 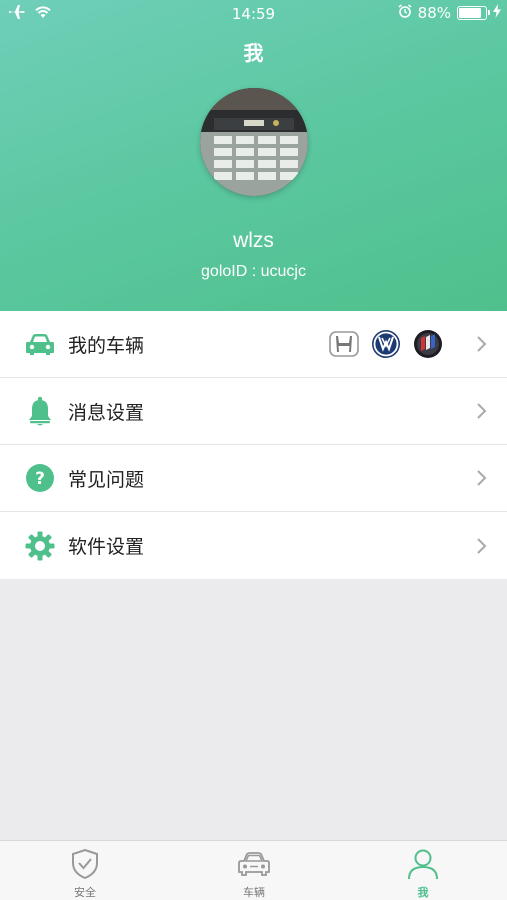 What do you see at coordinates (254, 892) in the screenshot?
I see `tab-label-vehicles: 车辆` at bounding box center [254, 892].